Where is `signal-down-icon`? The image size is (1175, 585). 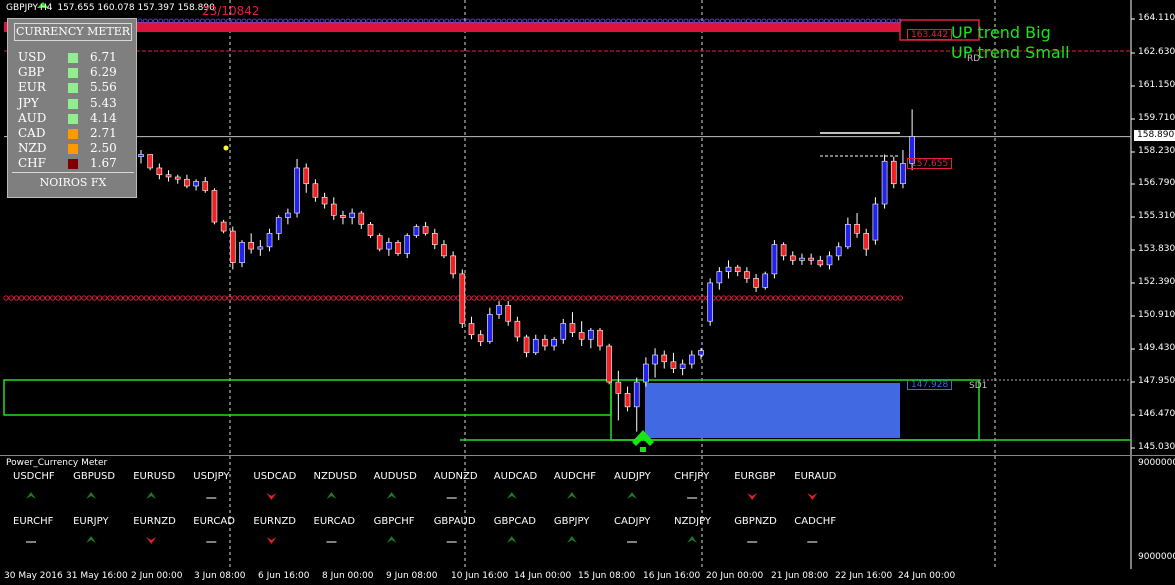
signal-down-icon is located at coordinates (752, 496).